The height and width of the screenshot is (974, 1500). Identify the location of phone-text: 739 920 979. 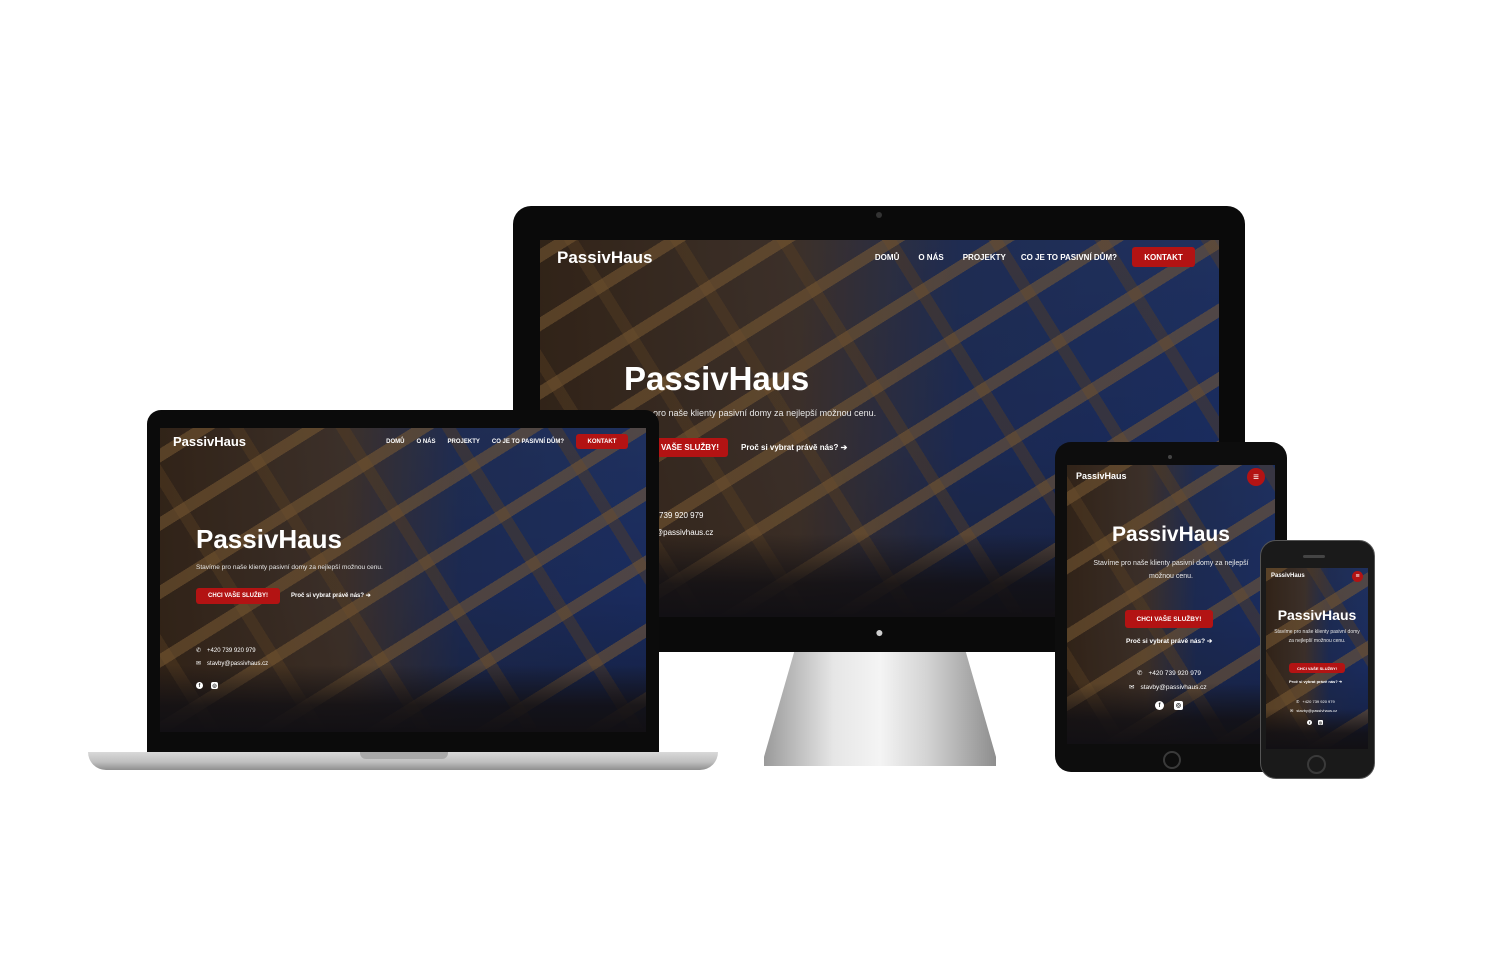
(681, 515).